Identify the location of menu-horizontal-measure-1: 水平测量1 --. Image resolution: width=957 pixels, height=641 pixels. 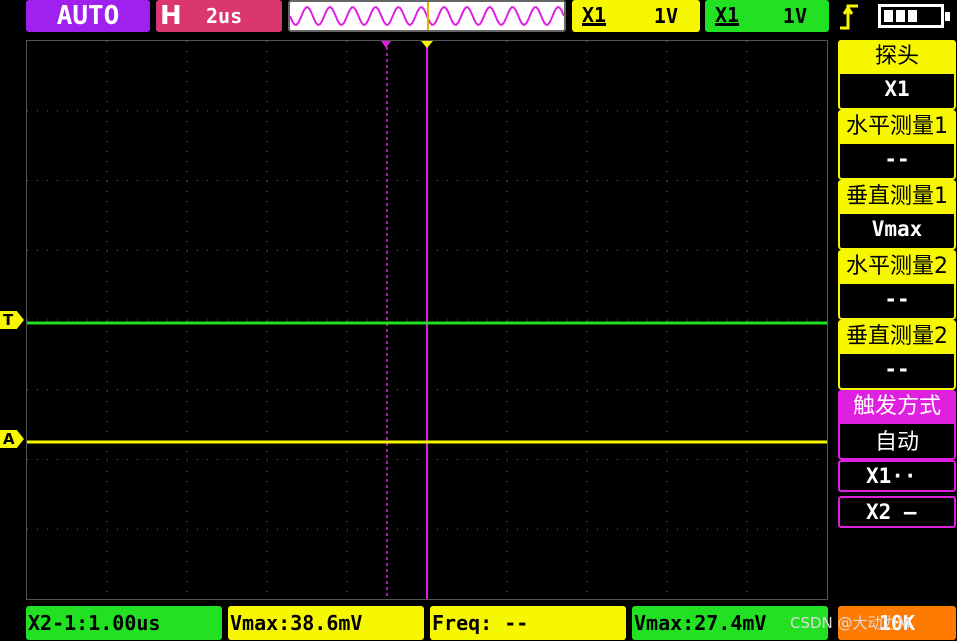
(897, 145).